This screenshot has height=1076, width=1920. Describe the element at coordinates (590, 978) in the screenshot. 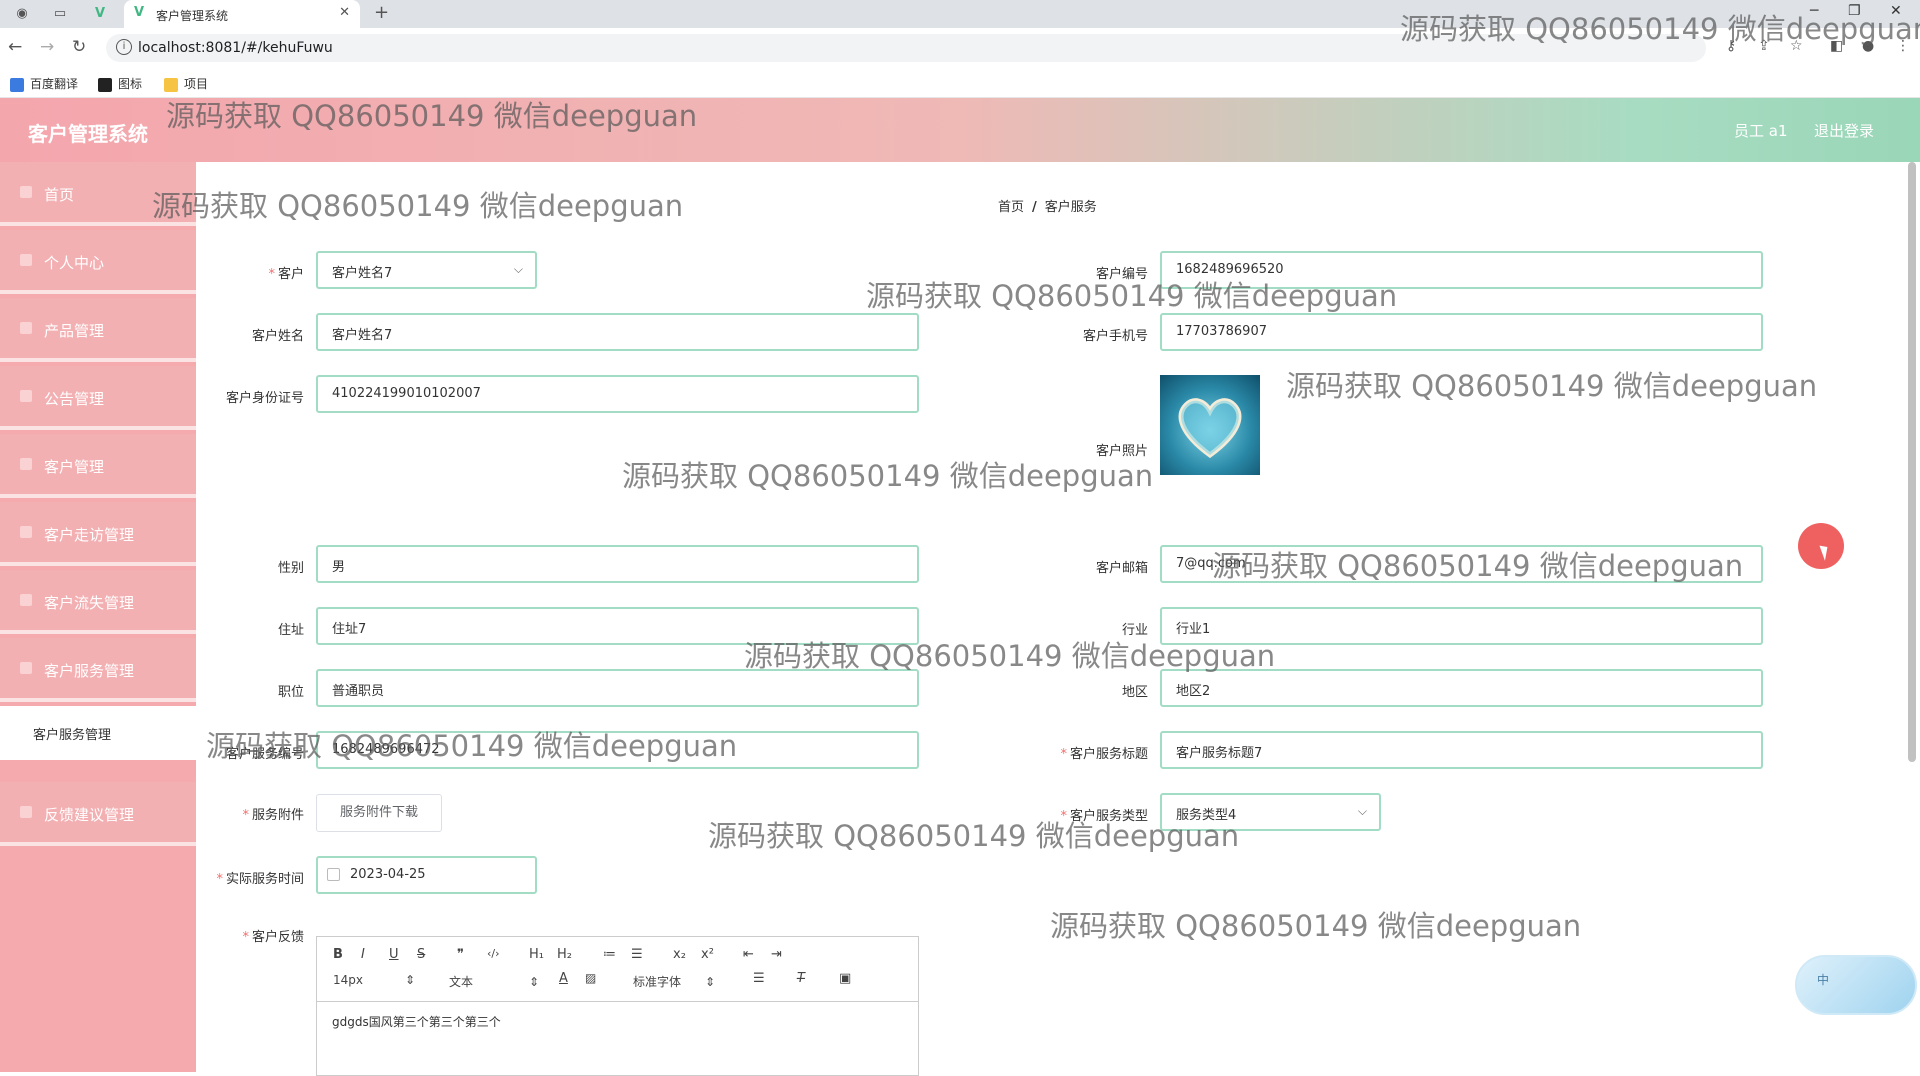

I see `background-color-icon: ▨` at that location.